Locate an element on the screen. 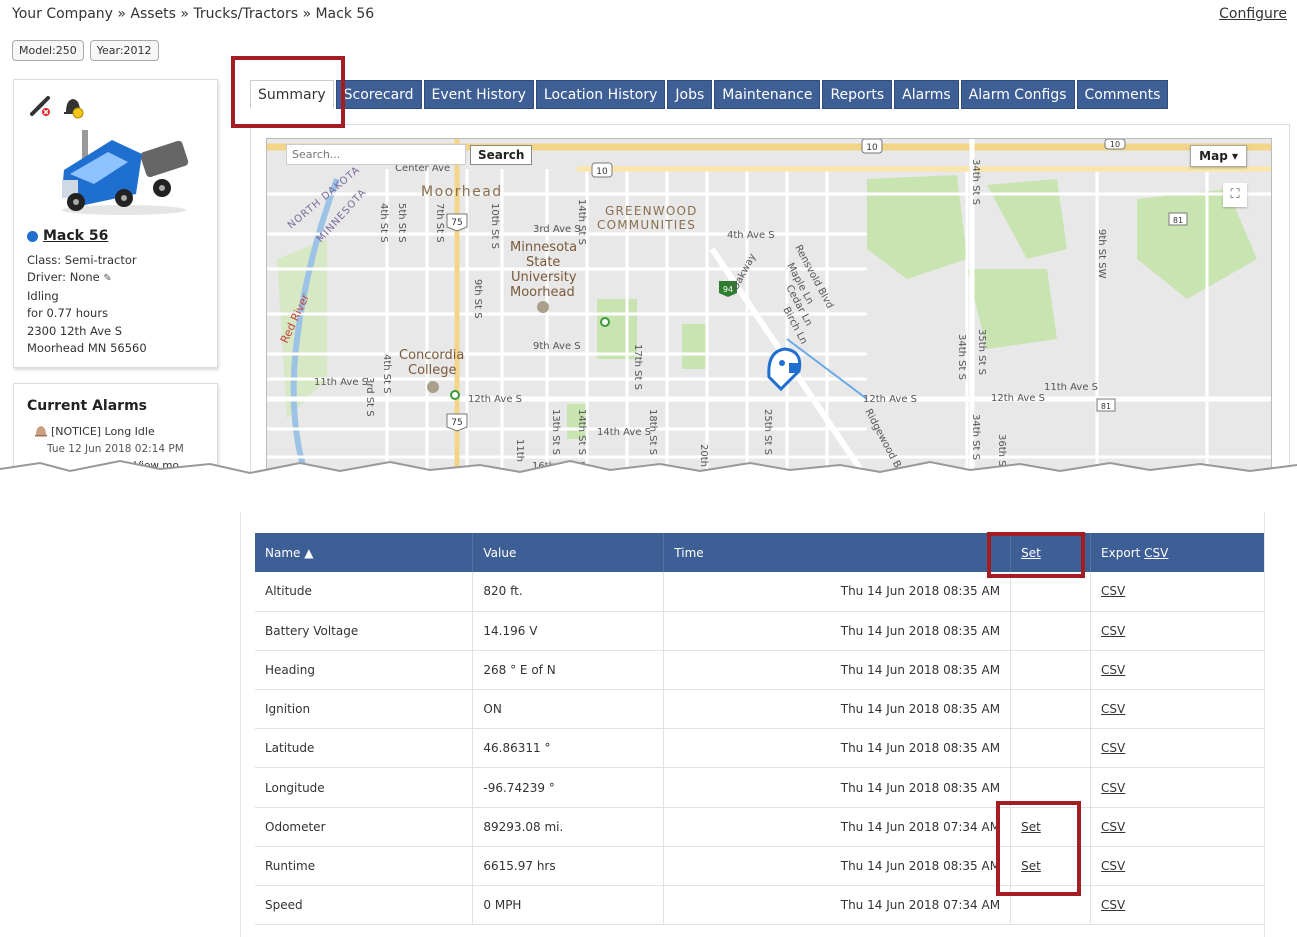 This screenshot has height=937, width=1297. map-label-4th-st-b: 4th St S is located at coordinates (386, 374).